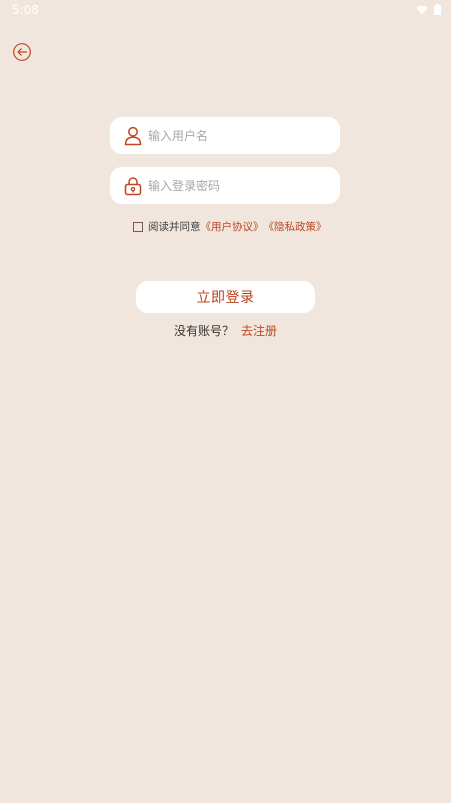 The width and height of the screenshot is (451, 803). I want to click on back-arrow-icon, so click(22, 52).